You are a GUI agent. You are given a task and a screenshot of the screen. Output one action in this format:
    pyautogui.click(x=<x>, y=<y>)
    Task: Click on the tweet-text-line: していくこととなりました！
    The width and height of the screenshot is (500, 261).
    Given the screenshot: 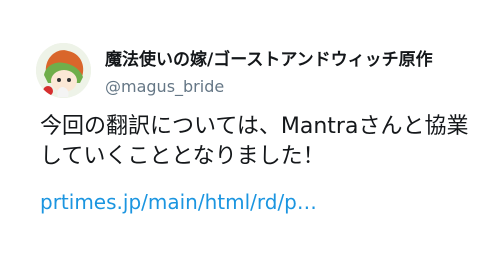 What is the action you would take?
    pyautogui.click(x=182, y=156)
    